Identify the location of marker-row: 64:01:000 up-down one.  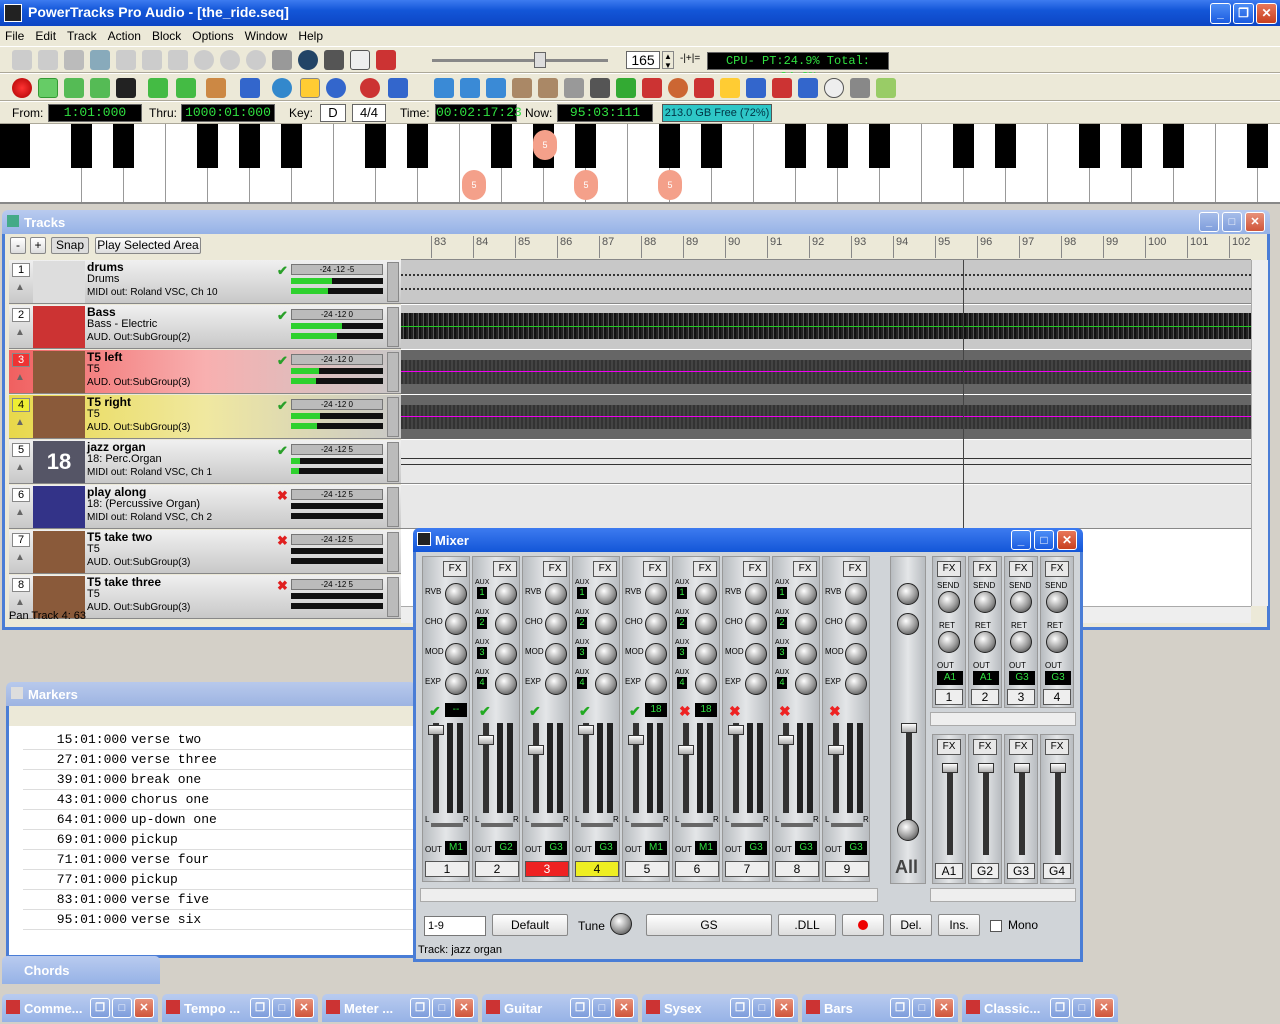
(221, 820).